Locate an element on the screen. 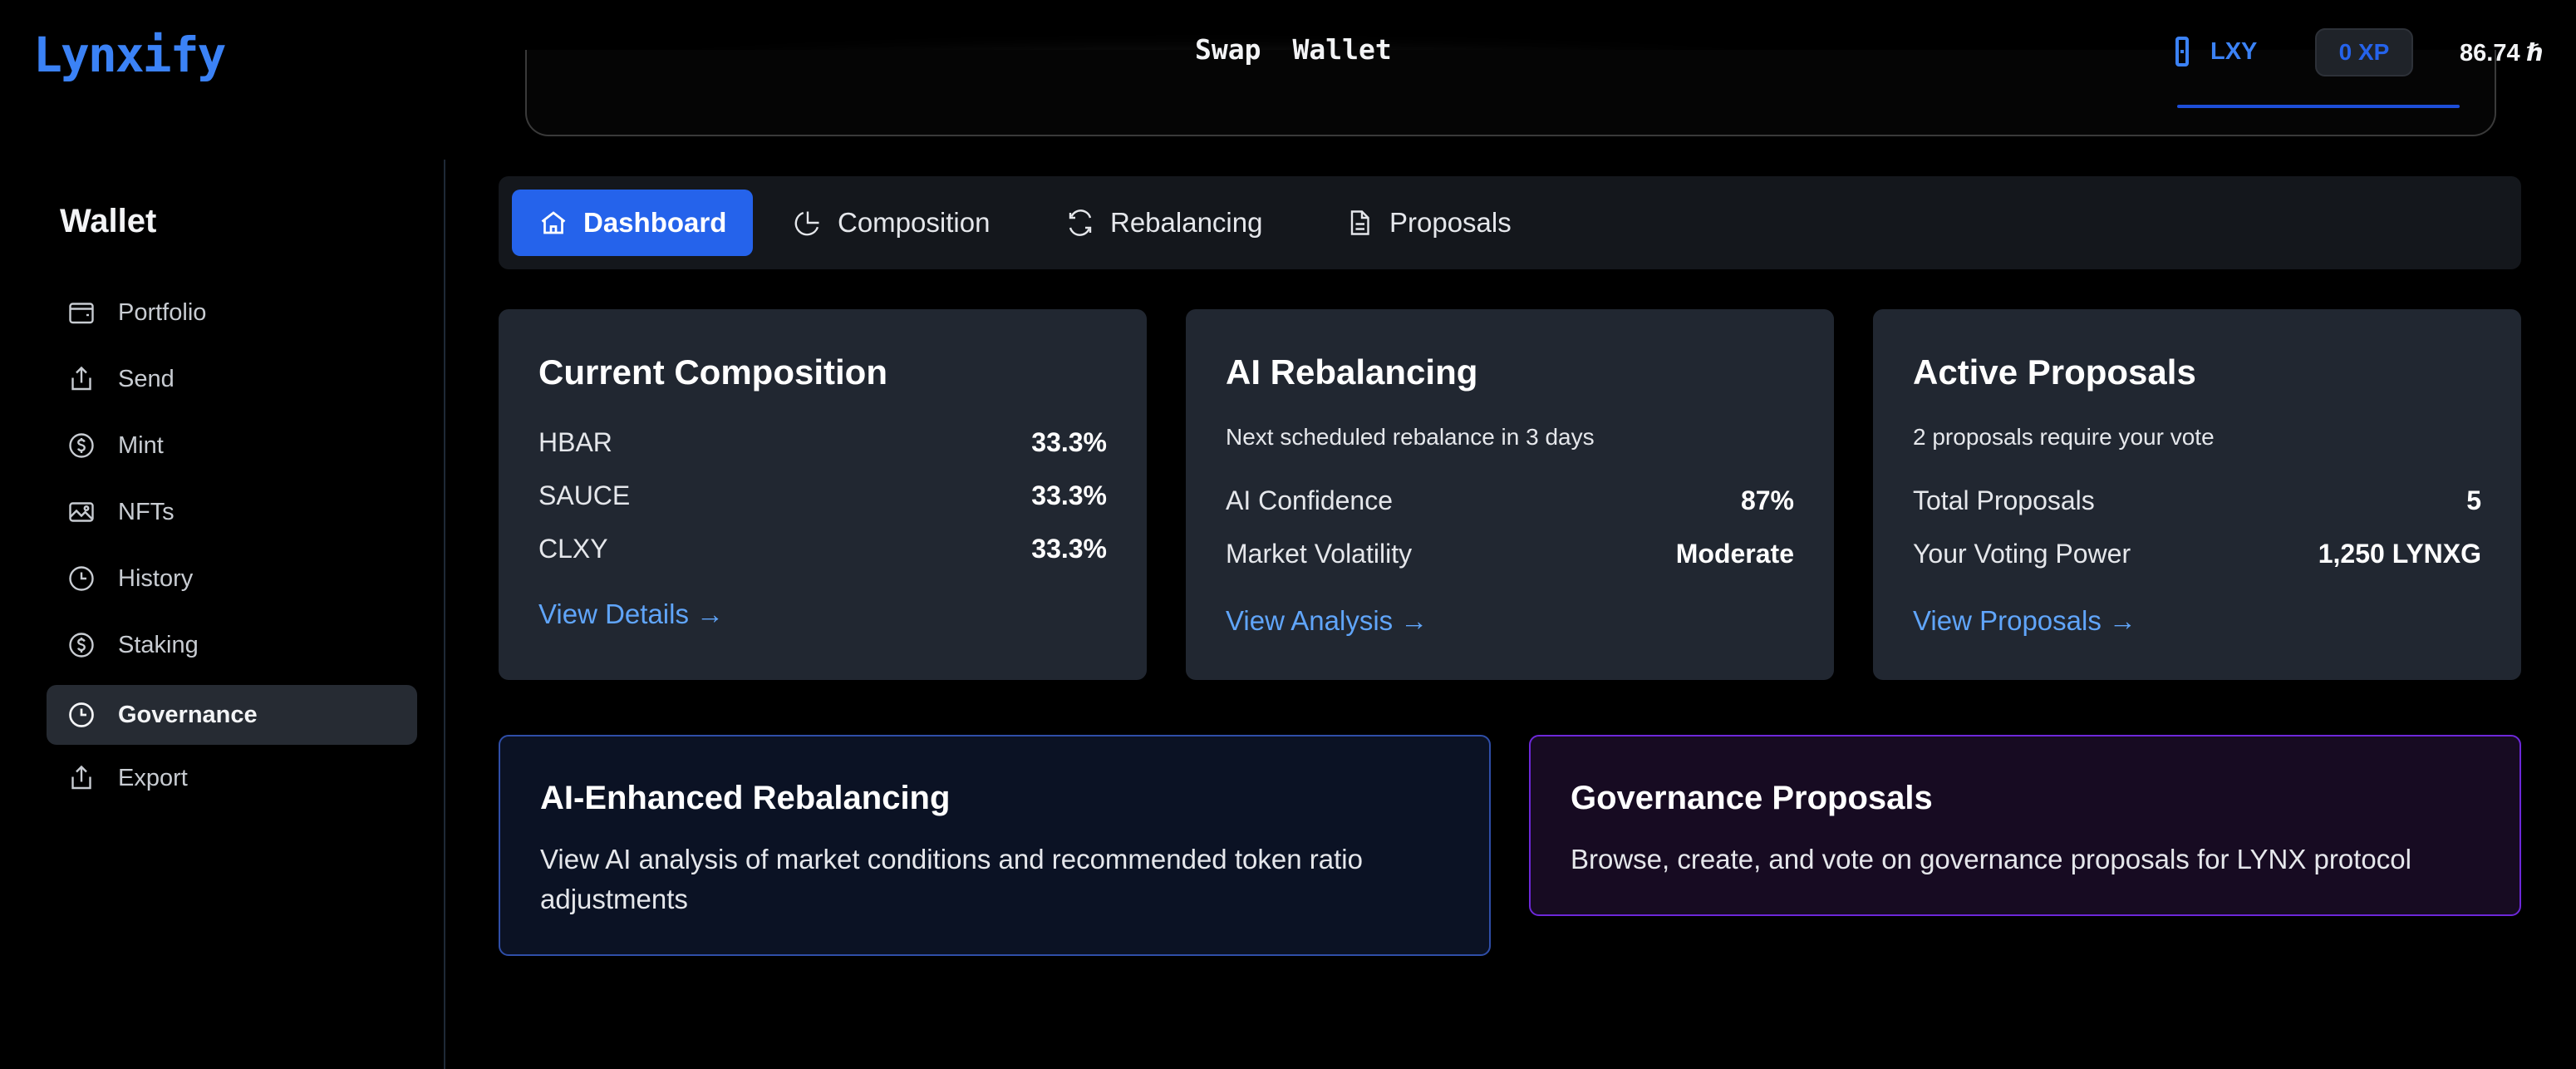 The height and width of the screenshot is (1069, 2576). total-proposals-row: Total Proposals 5 is located at coordinates (2197, 500).